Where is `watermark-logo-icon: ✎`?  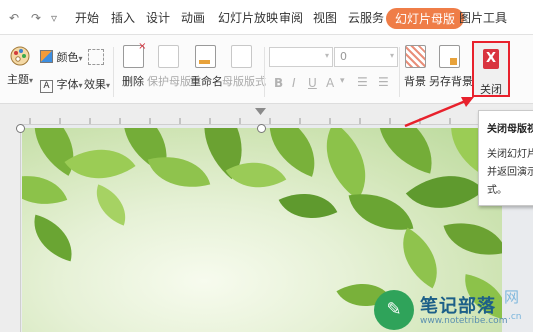
watermark-logo-icon: ✎ is located at coordinates (394, 310).